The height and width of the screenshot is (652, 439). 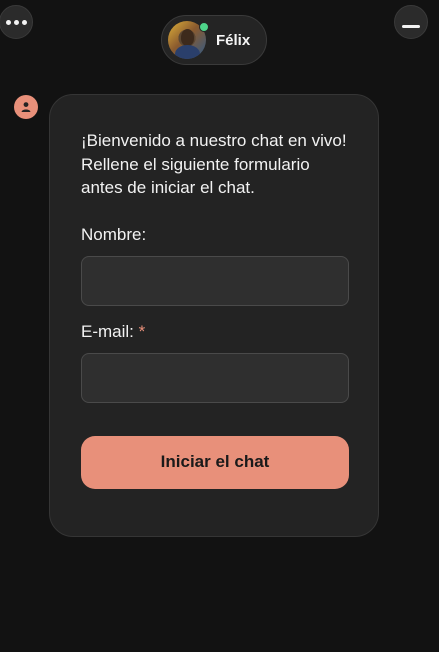 What do you see at coordinates (214, 140) in the screenshot?
I see `welcome-line-1: ¡Bienvenido a nuestro chat en vivo!` at bounding box center [214, 140].